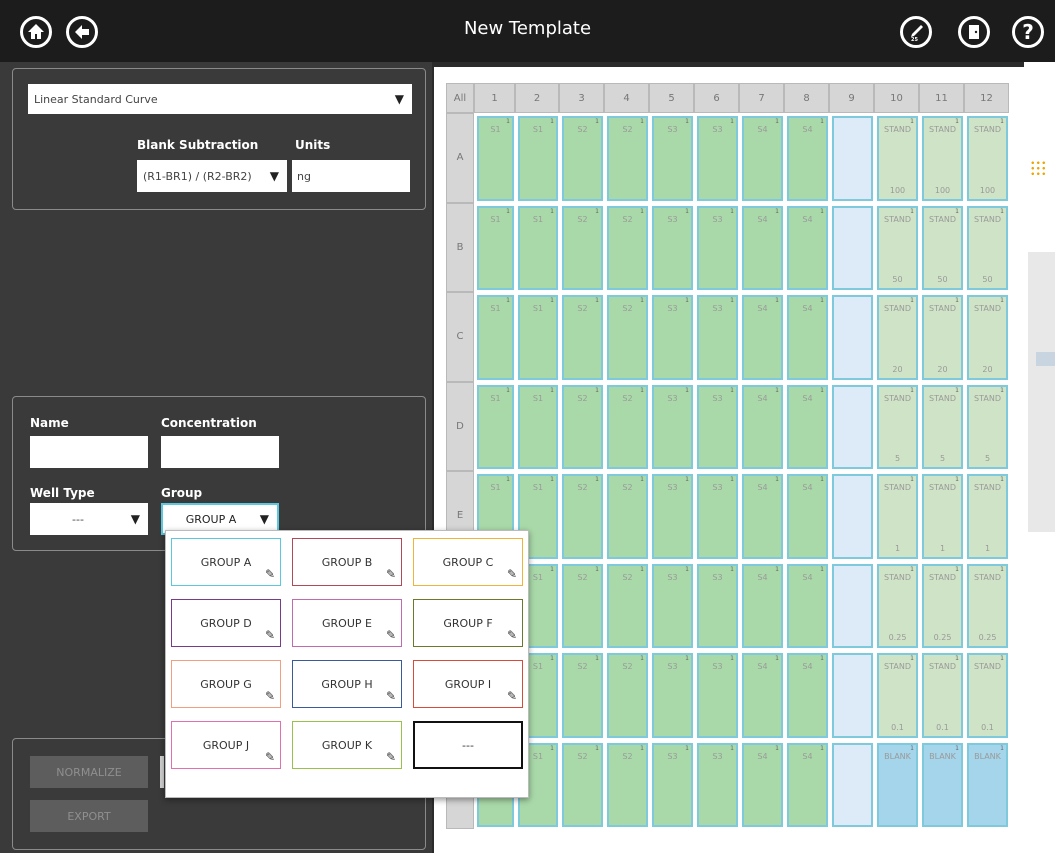  Describe the element at coordinates (460, 158) in the screenshot. I see `row-header: A` at that location.